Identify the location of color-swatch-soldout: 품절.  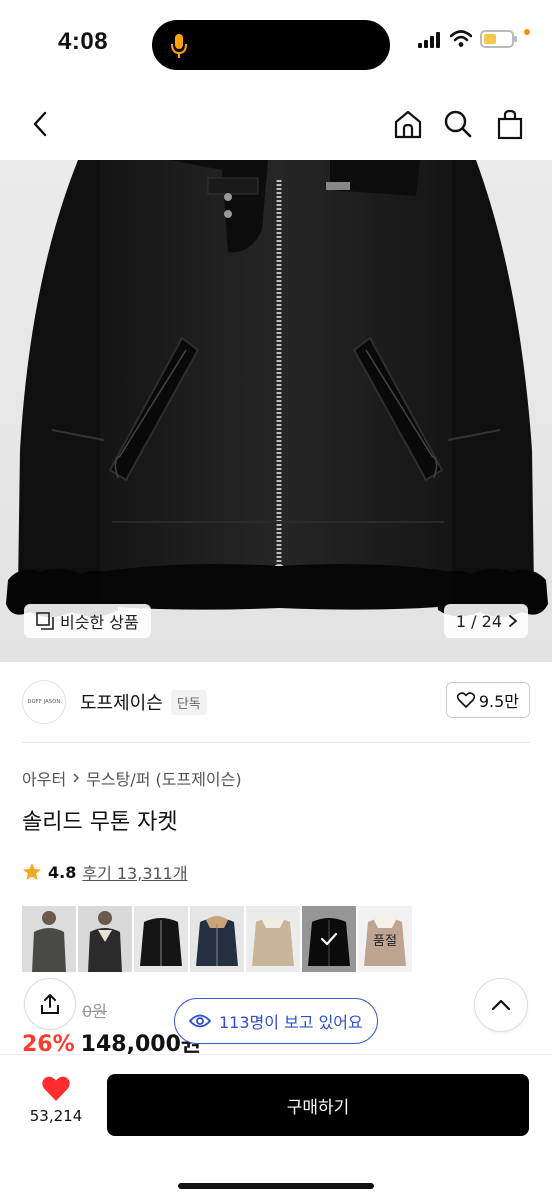
(385, 939).